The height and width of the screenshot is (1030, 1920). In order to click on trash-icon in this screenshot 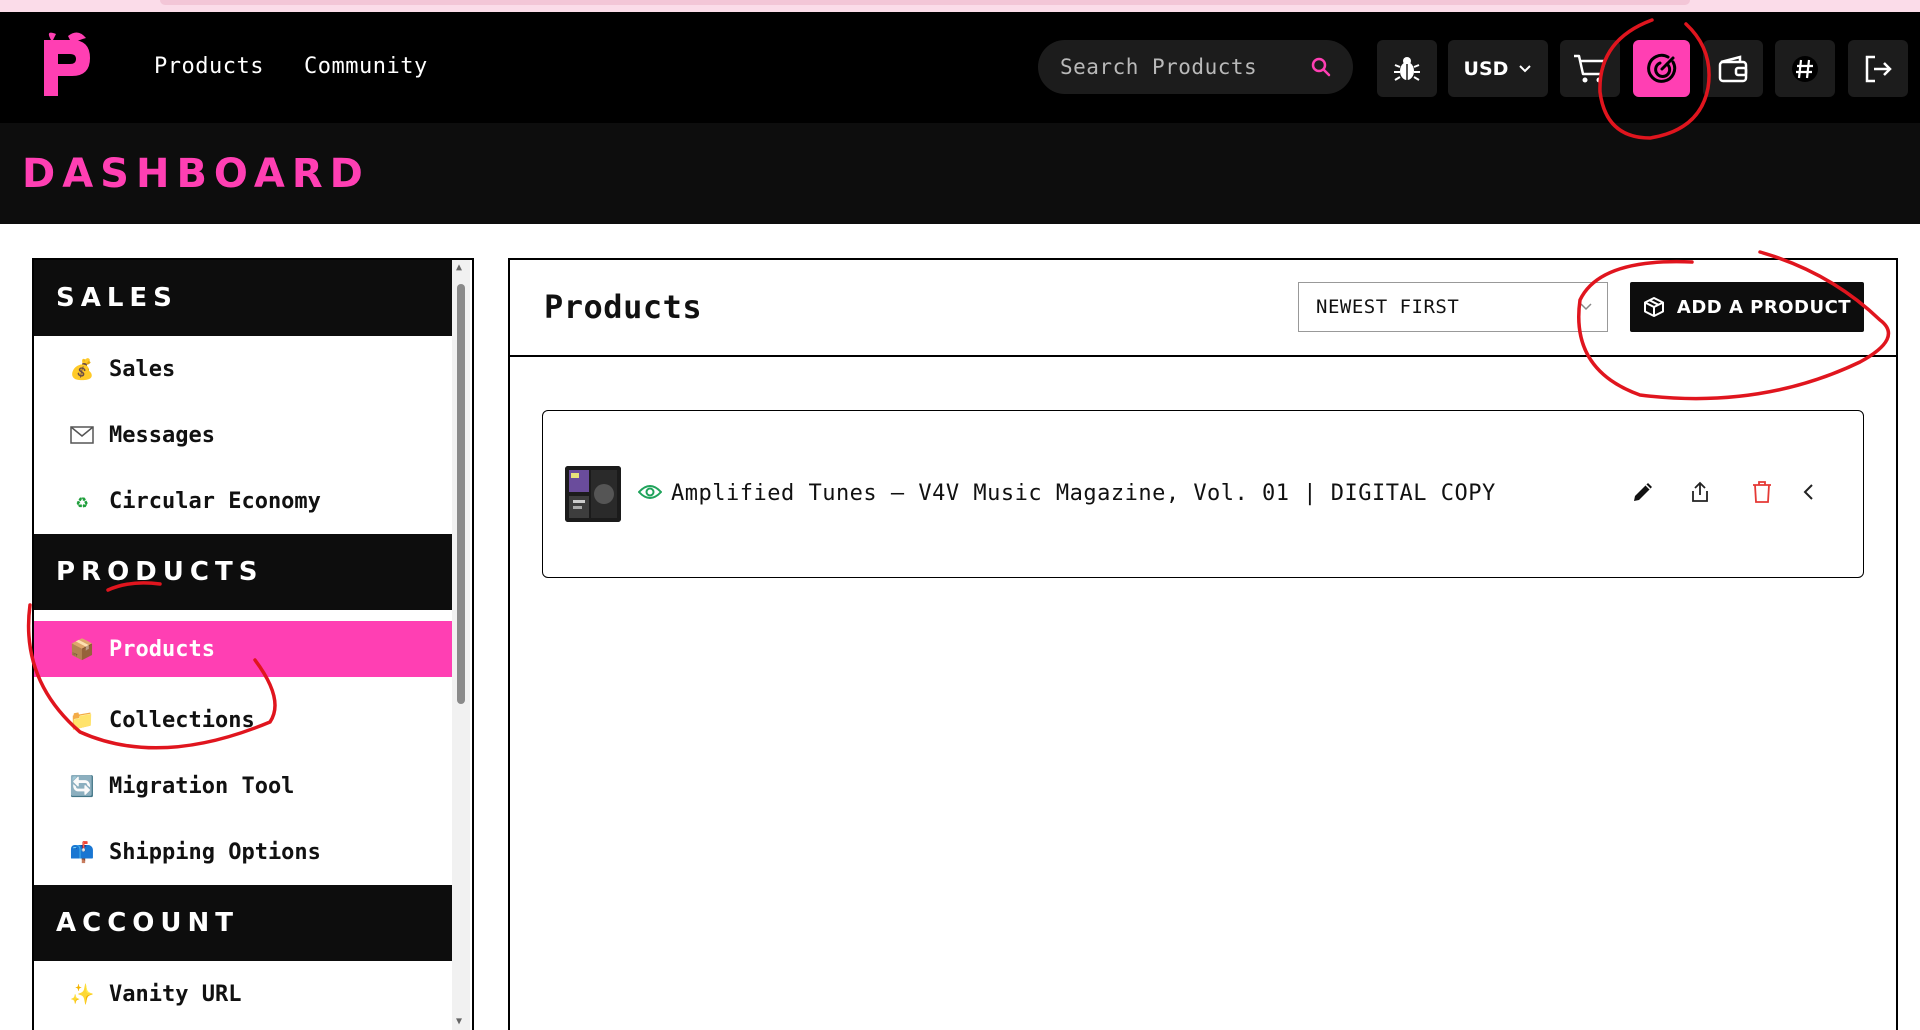, I will do `click(1762, 492)`.